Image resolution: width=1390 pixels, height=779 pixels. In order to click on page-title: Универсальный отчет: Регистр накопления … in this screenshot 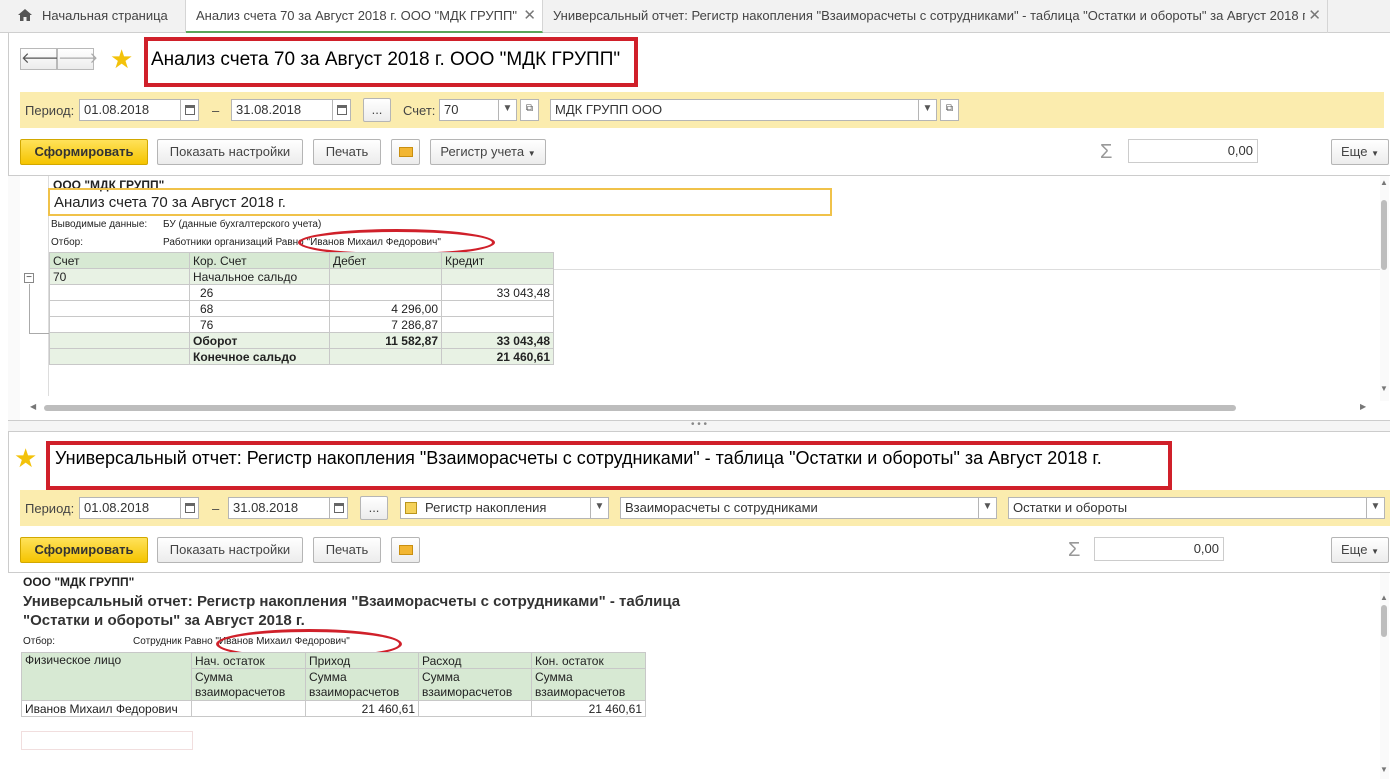, I will do `click(578, 458)`.